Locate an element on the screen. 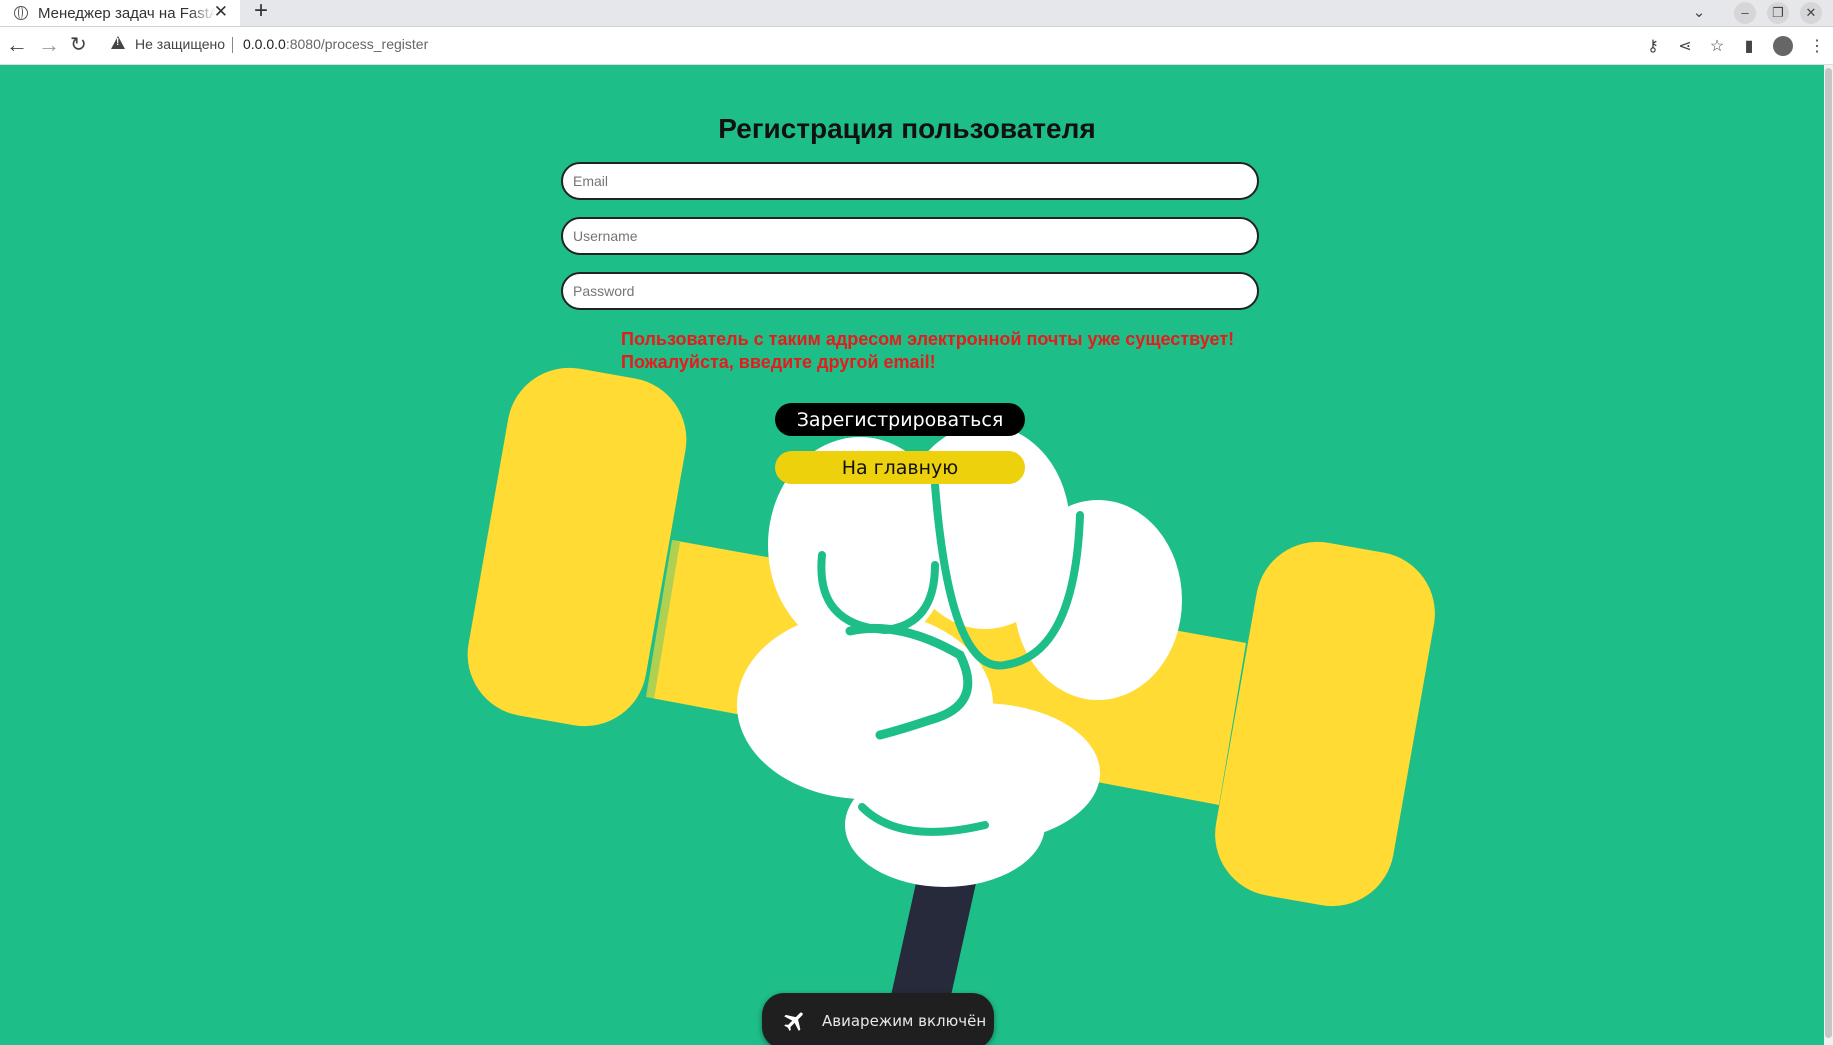  home-button: На главную is located at coordinates (900, 467).